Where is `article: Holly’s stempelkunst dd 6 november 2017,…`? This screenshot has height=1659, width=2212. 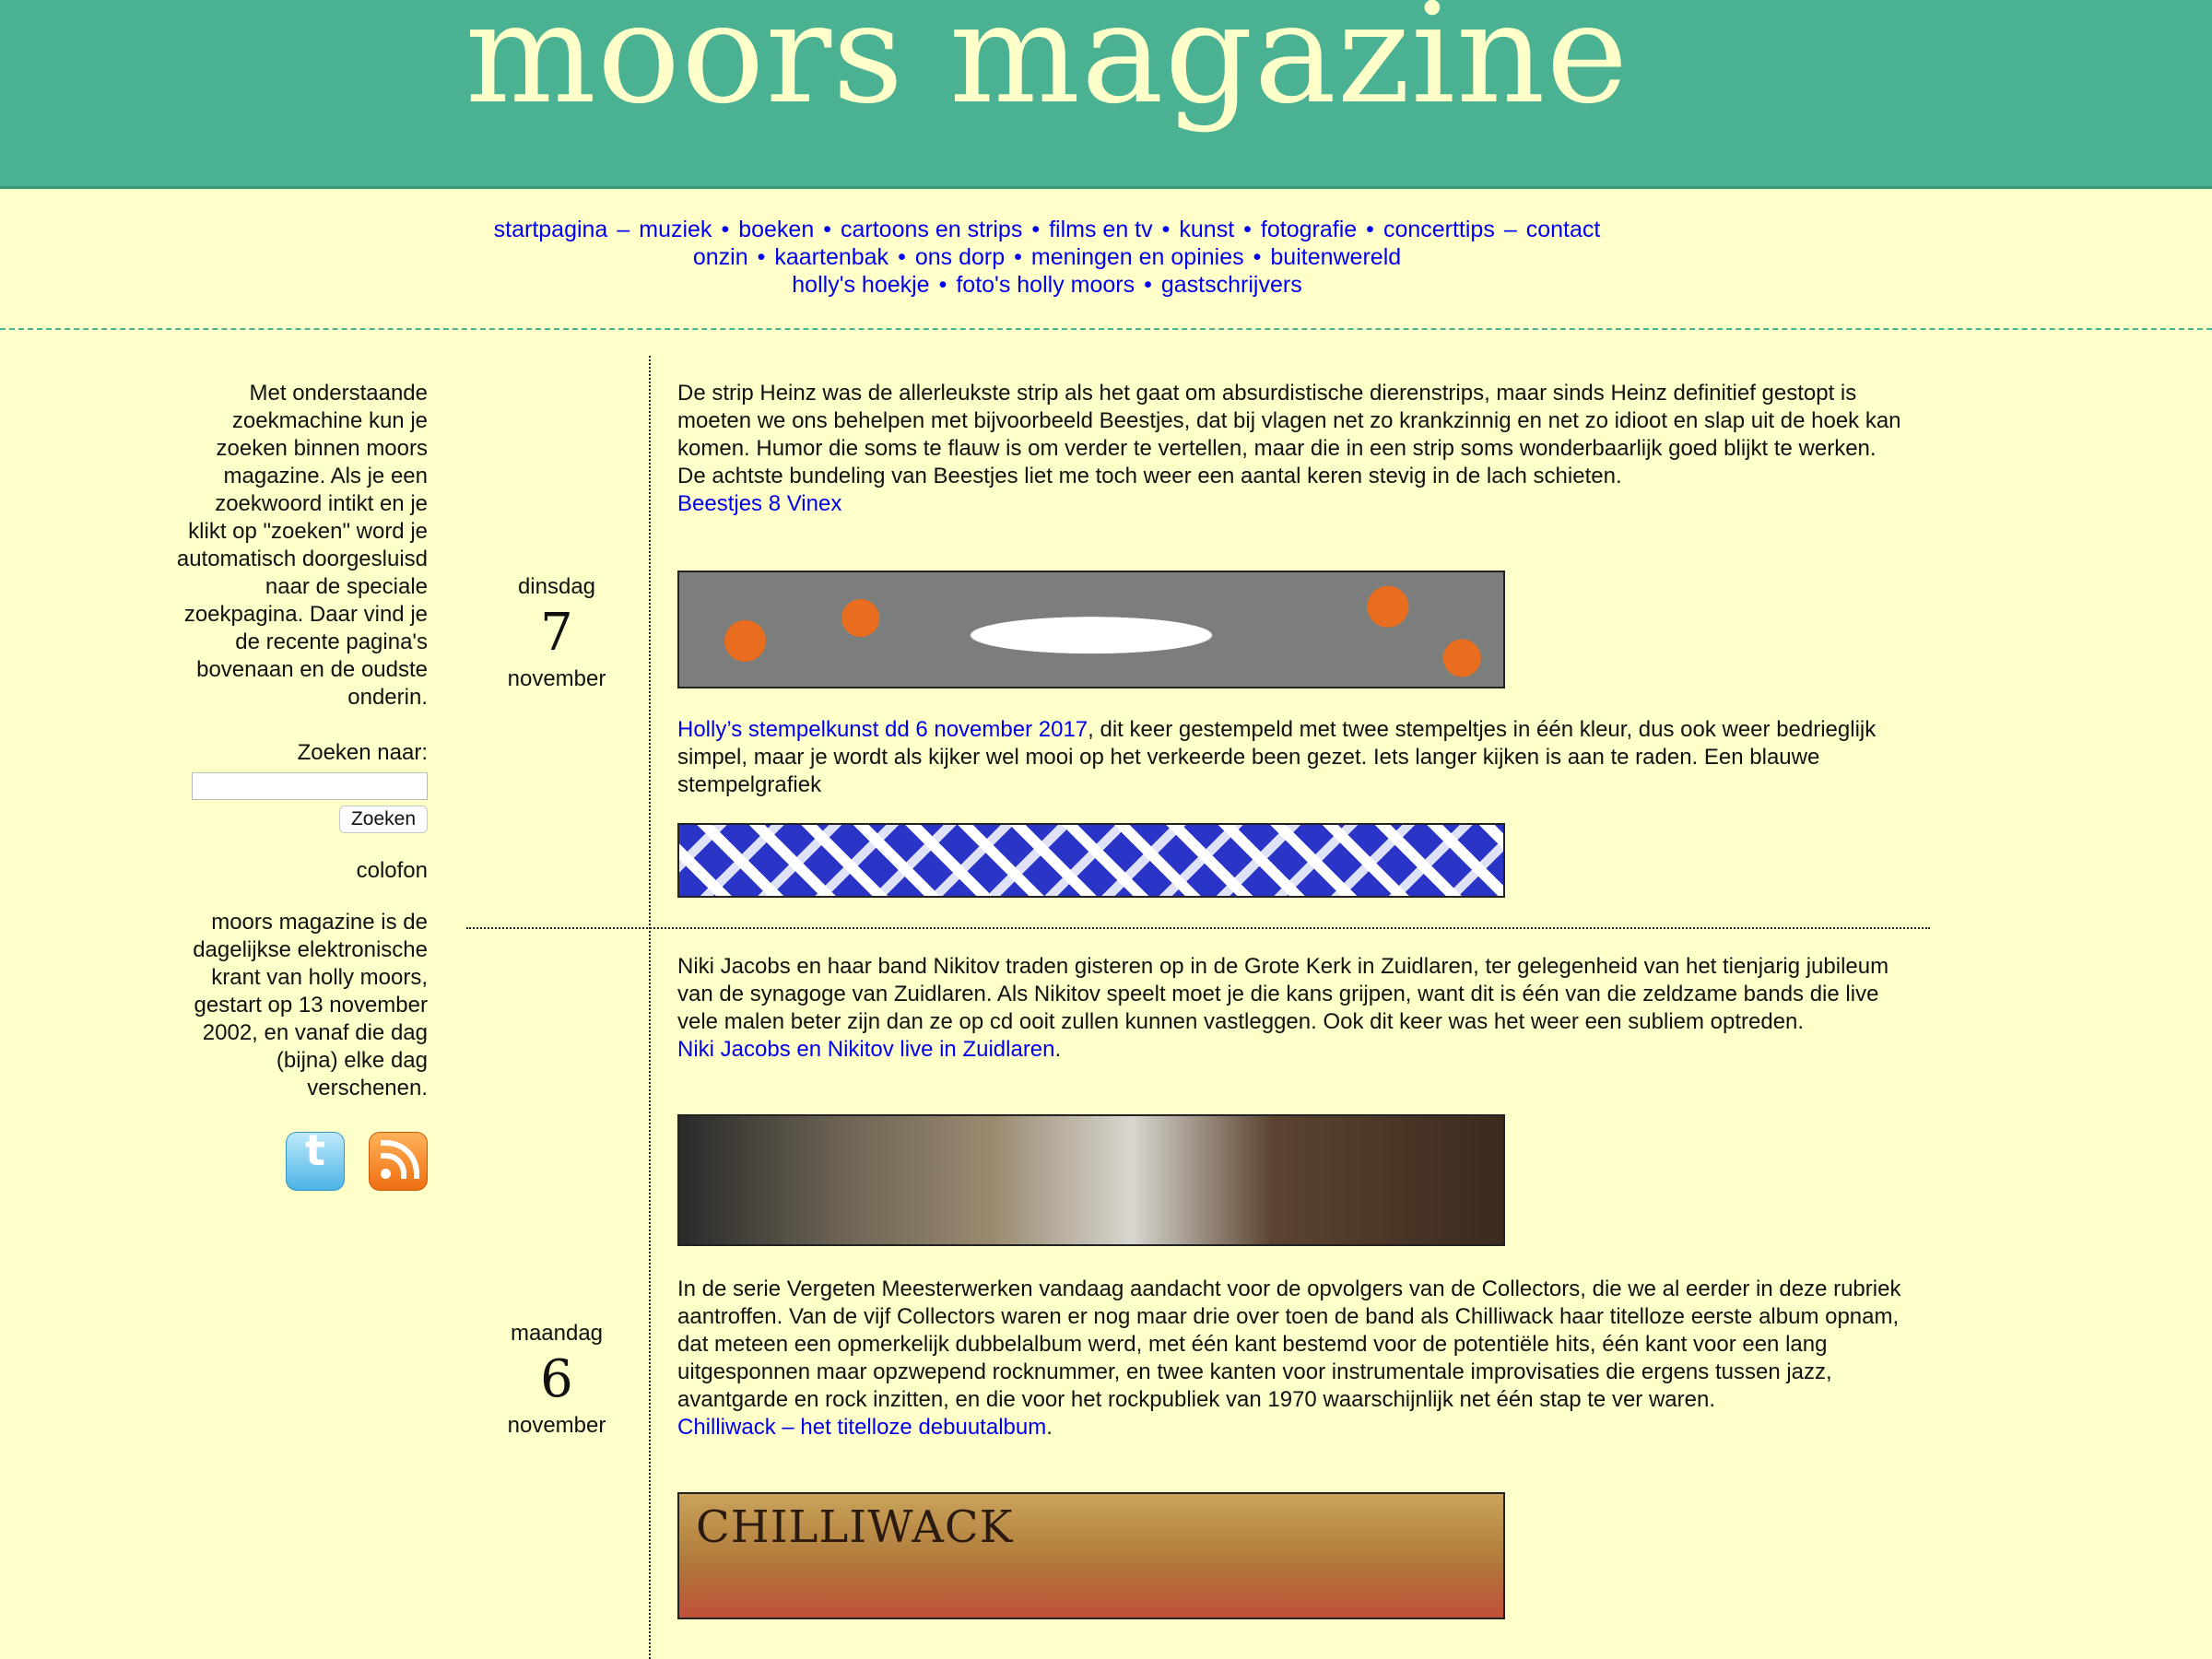 article: Holly’s stempelkunst dd 6 november 2017,… is located at coordinates (1290, 757).